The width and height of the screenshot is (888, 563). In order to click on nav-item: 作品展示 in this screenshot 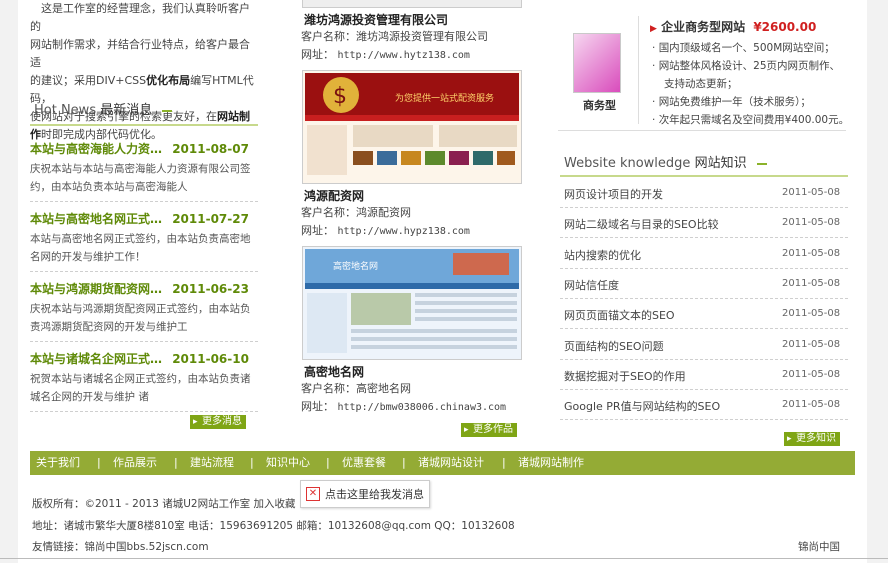, I will do `click(135, 463)`.